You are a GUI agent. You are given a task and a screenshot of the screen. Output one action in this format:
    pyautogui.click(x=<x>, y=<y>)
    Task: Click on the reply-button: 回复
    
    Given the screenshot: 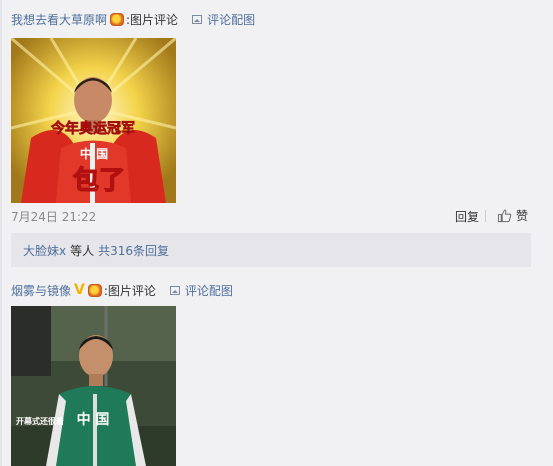 What is the action you would take?
    pyautogui.click(x=467, y=216)
    